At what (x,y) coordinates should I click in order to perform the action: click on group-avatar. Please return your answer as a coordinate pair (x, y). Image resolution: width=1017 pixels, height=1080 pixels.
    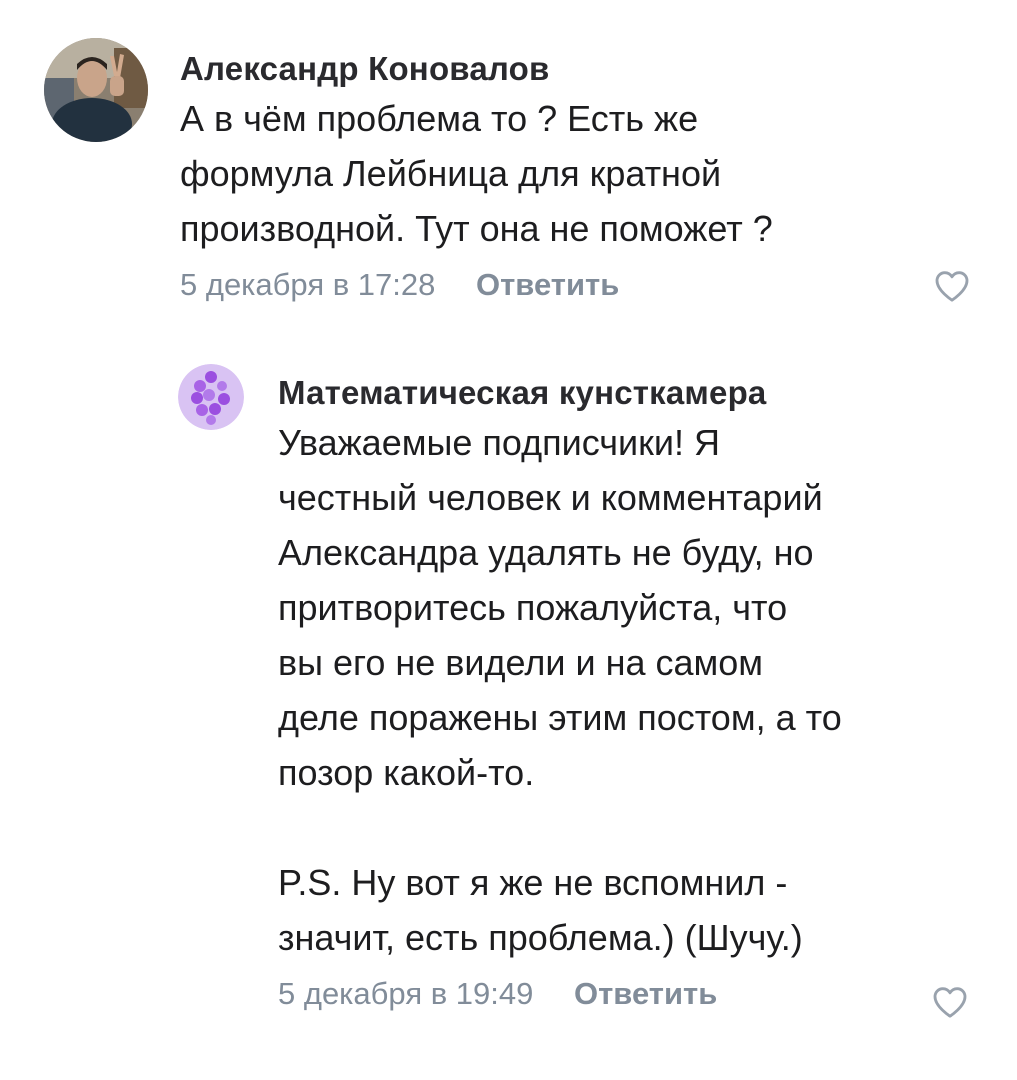
    Looking at the image, I should click on (211, 397).